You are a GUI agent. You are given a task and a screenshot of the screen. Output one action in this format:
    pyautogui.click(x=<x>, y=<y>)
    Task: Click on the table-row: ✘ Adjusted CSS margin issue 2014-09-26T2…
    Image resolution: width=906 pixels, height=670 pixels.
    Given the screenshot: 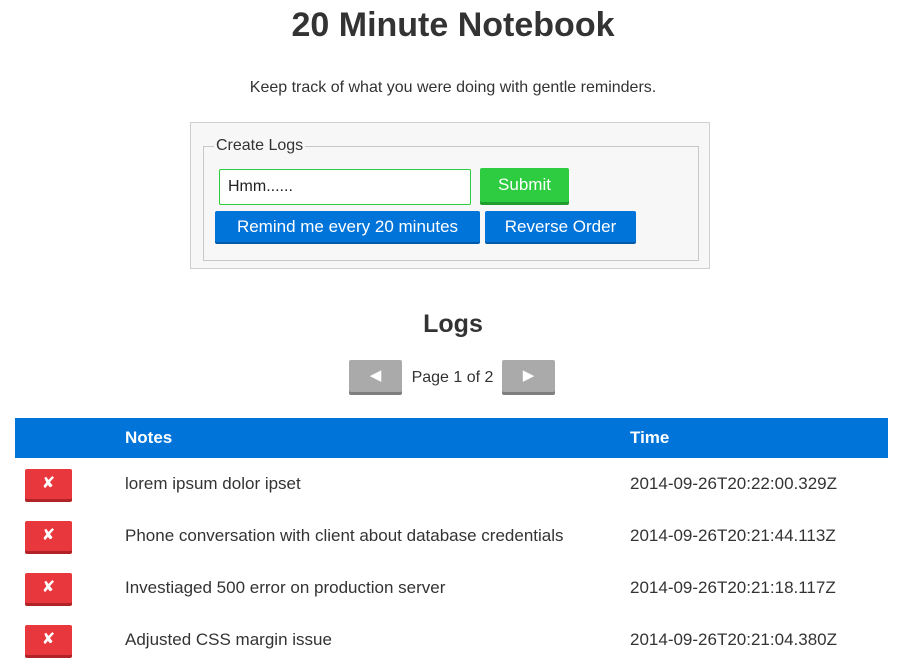 What is the action you would take?
    pyautogui.click(x=451, y=640)
    